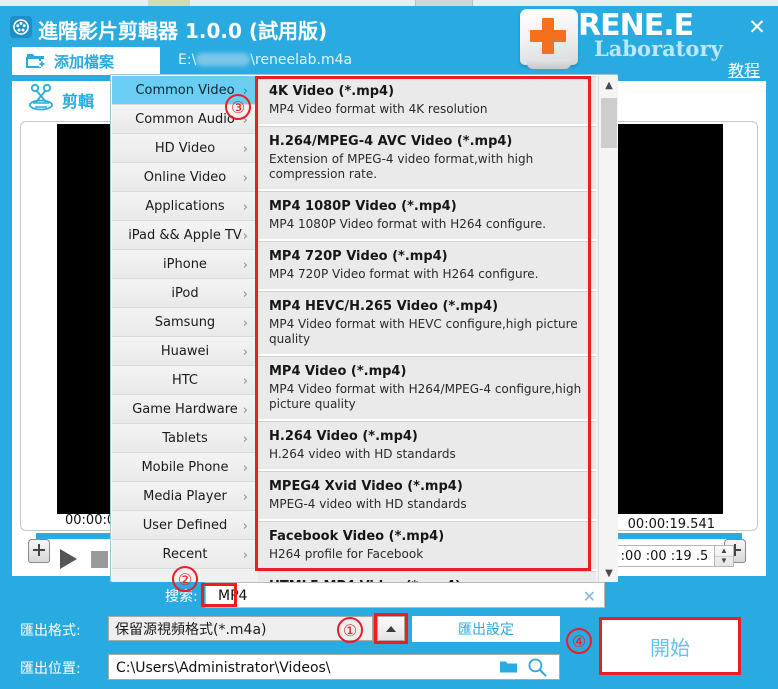  Describe the element at coordinates (84, 559) in the screenshot. I see `transport-controls` at that location.